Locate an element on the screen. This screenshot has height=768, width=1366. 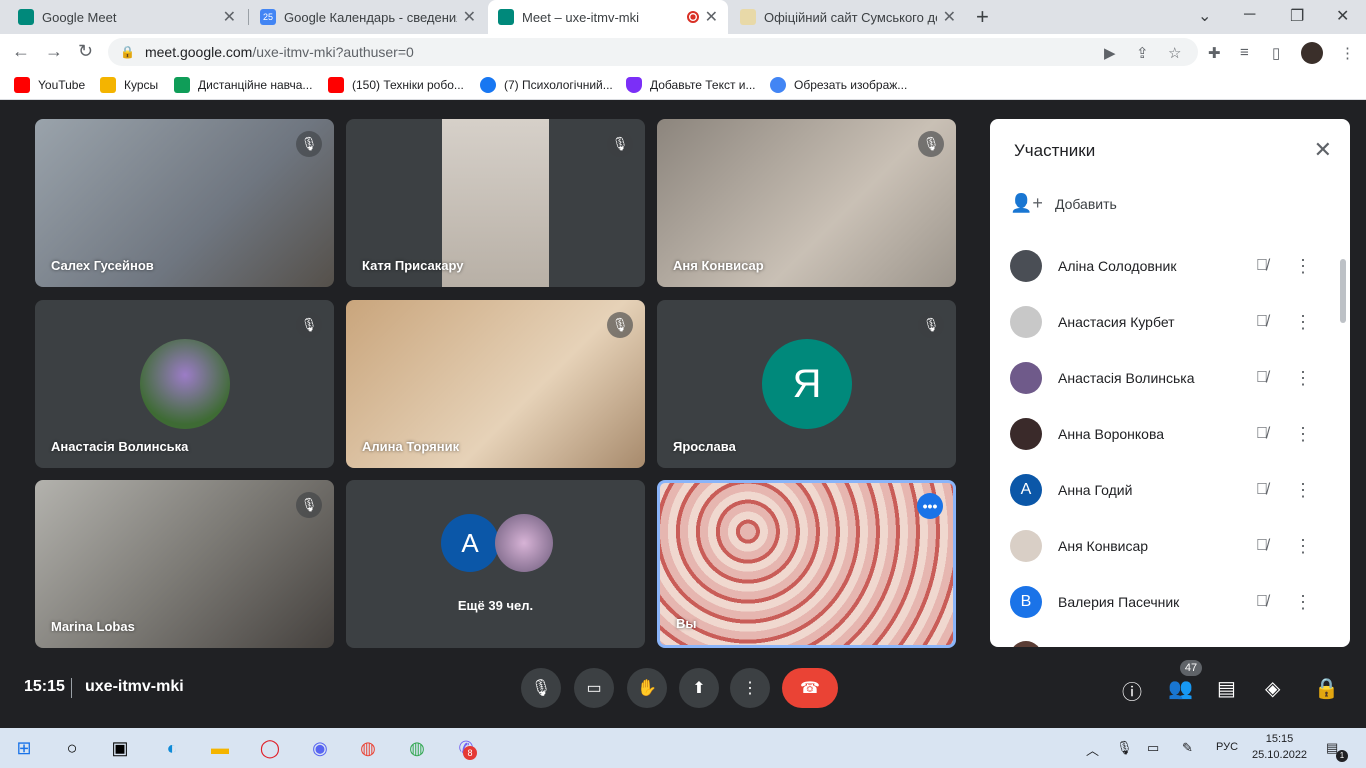
raise-hand-button: ✋ is located at coordinates (647, 688).